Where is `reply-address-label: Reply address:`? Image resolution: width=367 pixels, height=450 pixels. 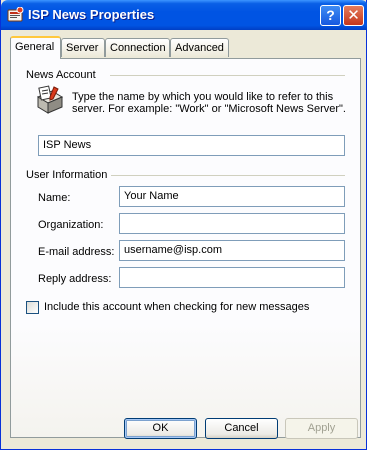
reply-address-label: Reply address: is located at coordinates (75, 279).